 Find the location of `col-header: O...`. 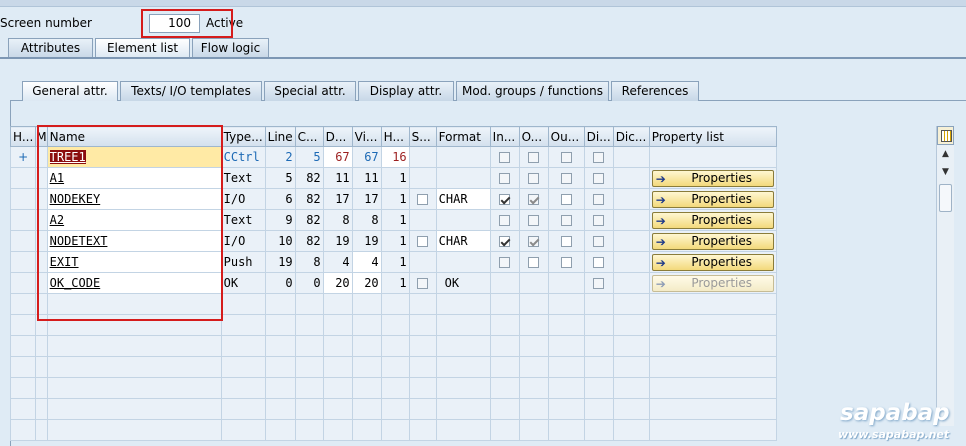

col-header: O... is located at coordinates (533, 136).